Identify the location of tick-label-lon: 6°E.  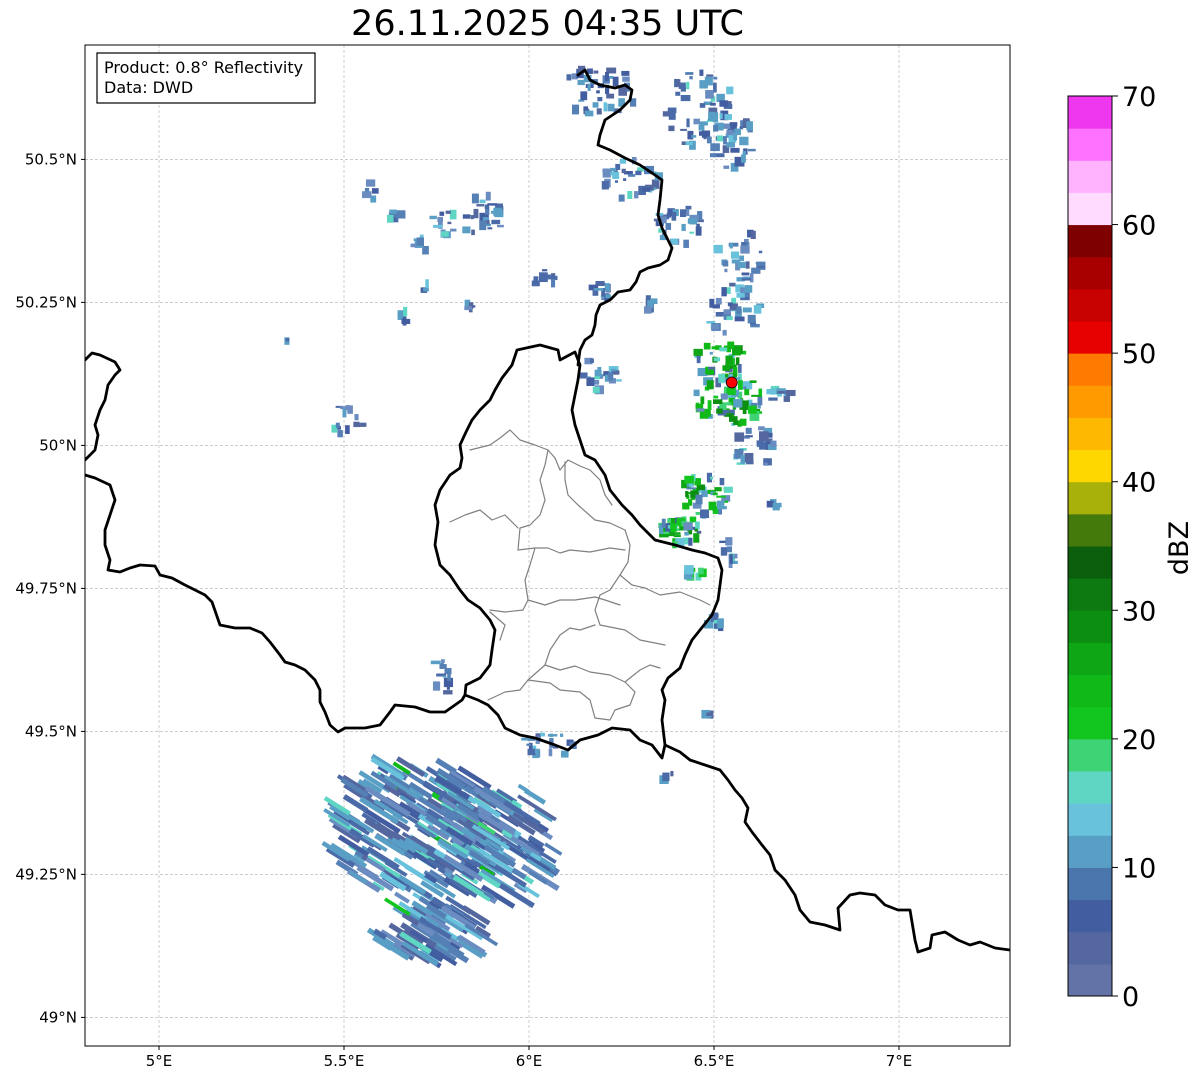
(529, 1061).